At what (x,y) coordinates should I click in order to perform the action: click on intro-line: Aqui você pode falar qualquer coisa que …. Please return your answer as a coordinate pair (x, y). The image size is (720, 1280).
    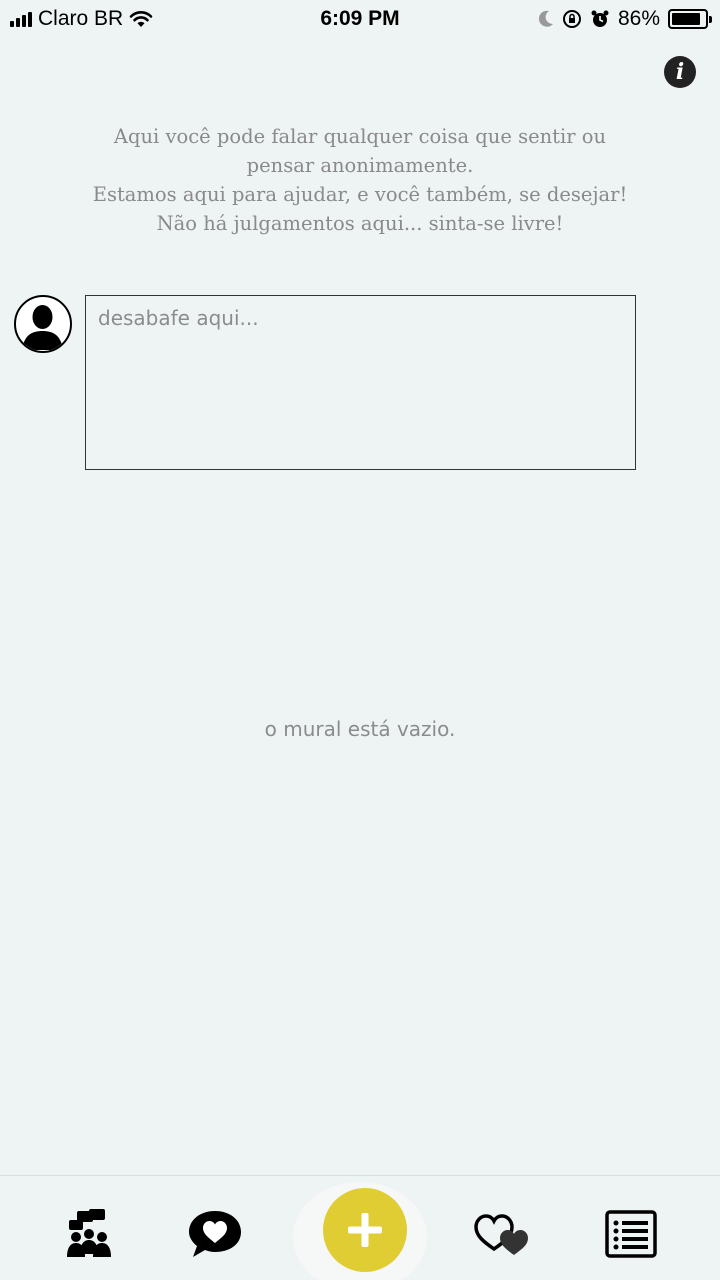
    Looking at the image, I should click on (360, 136).